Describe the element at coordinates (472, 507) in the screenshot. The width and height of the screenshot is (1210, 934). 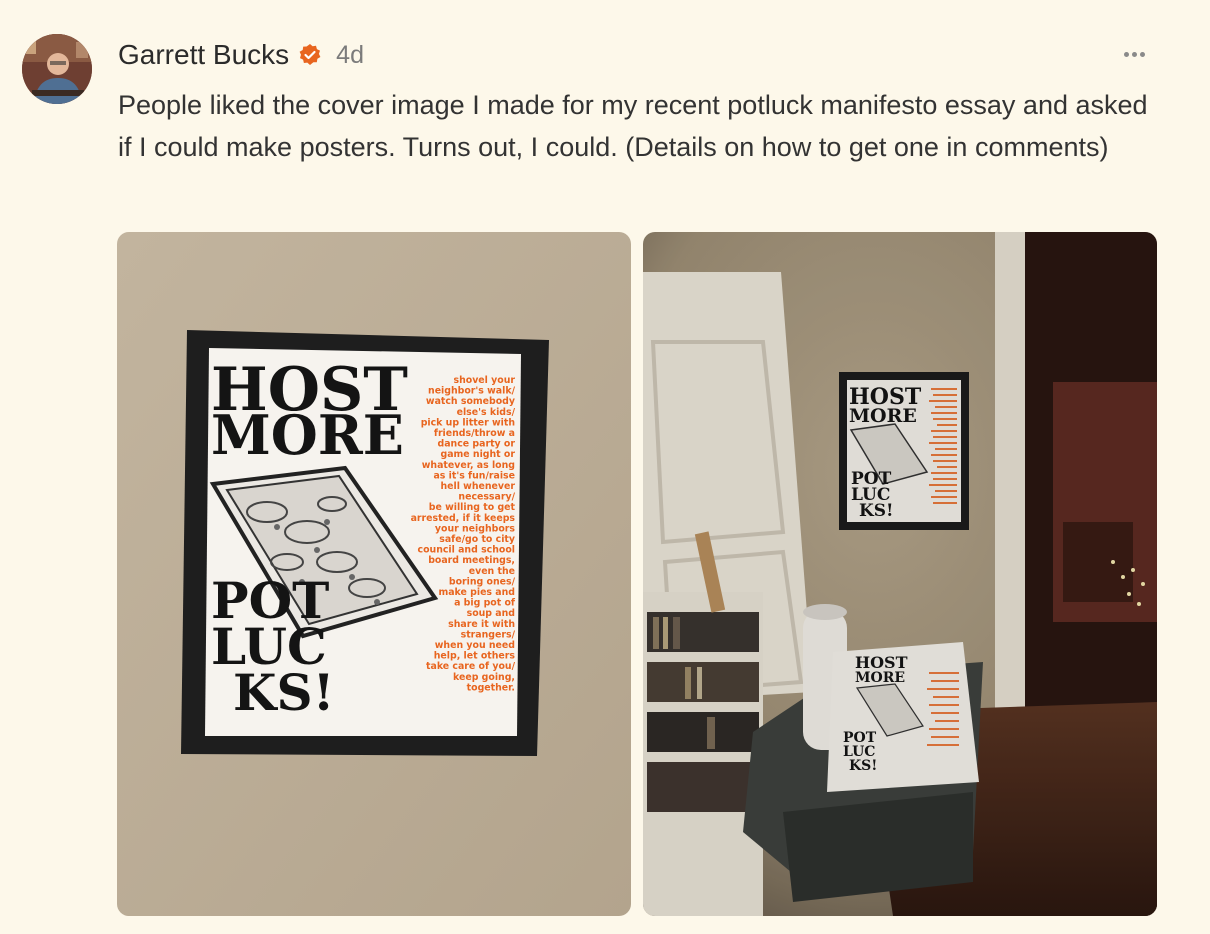
I see `poster-side-text-line: be willing to get` at that location.